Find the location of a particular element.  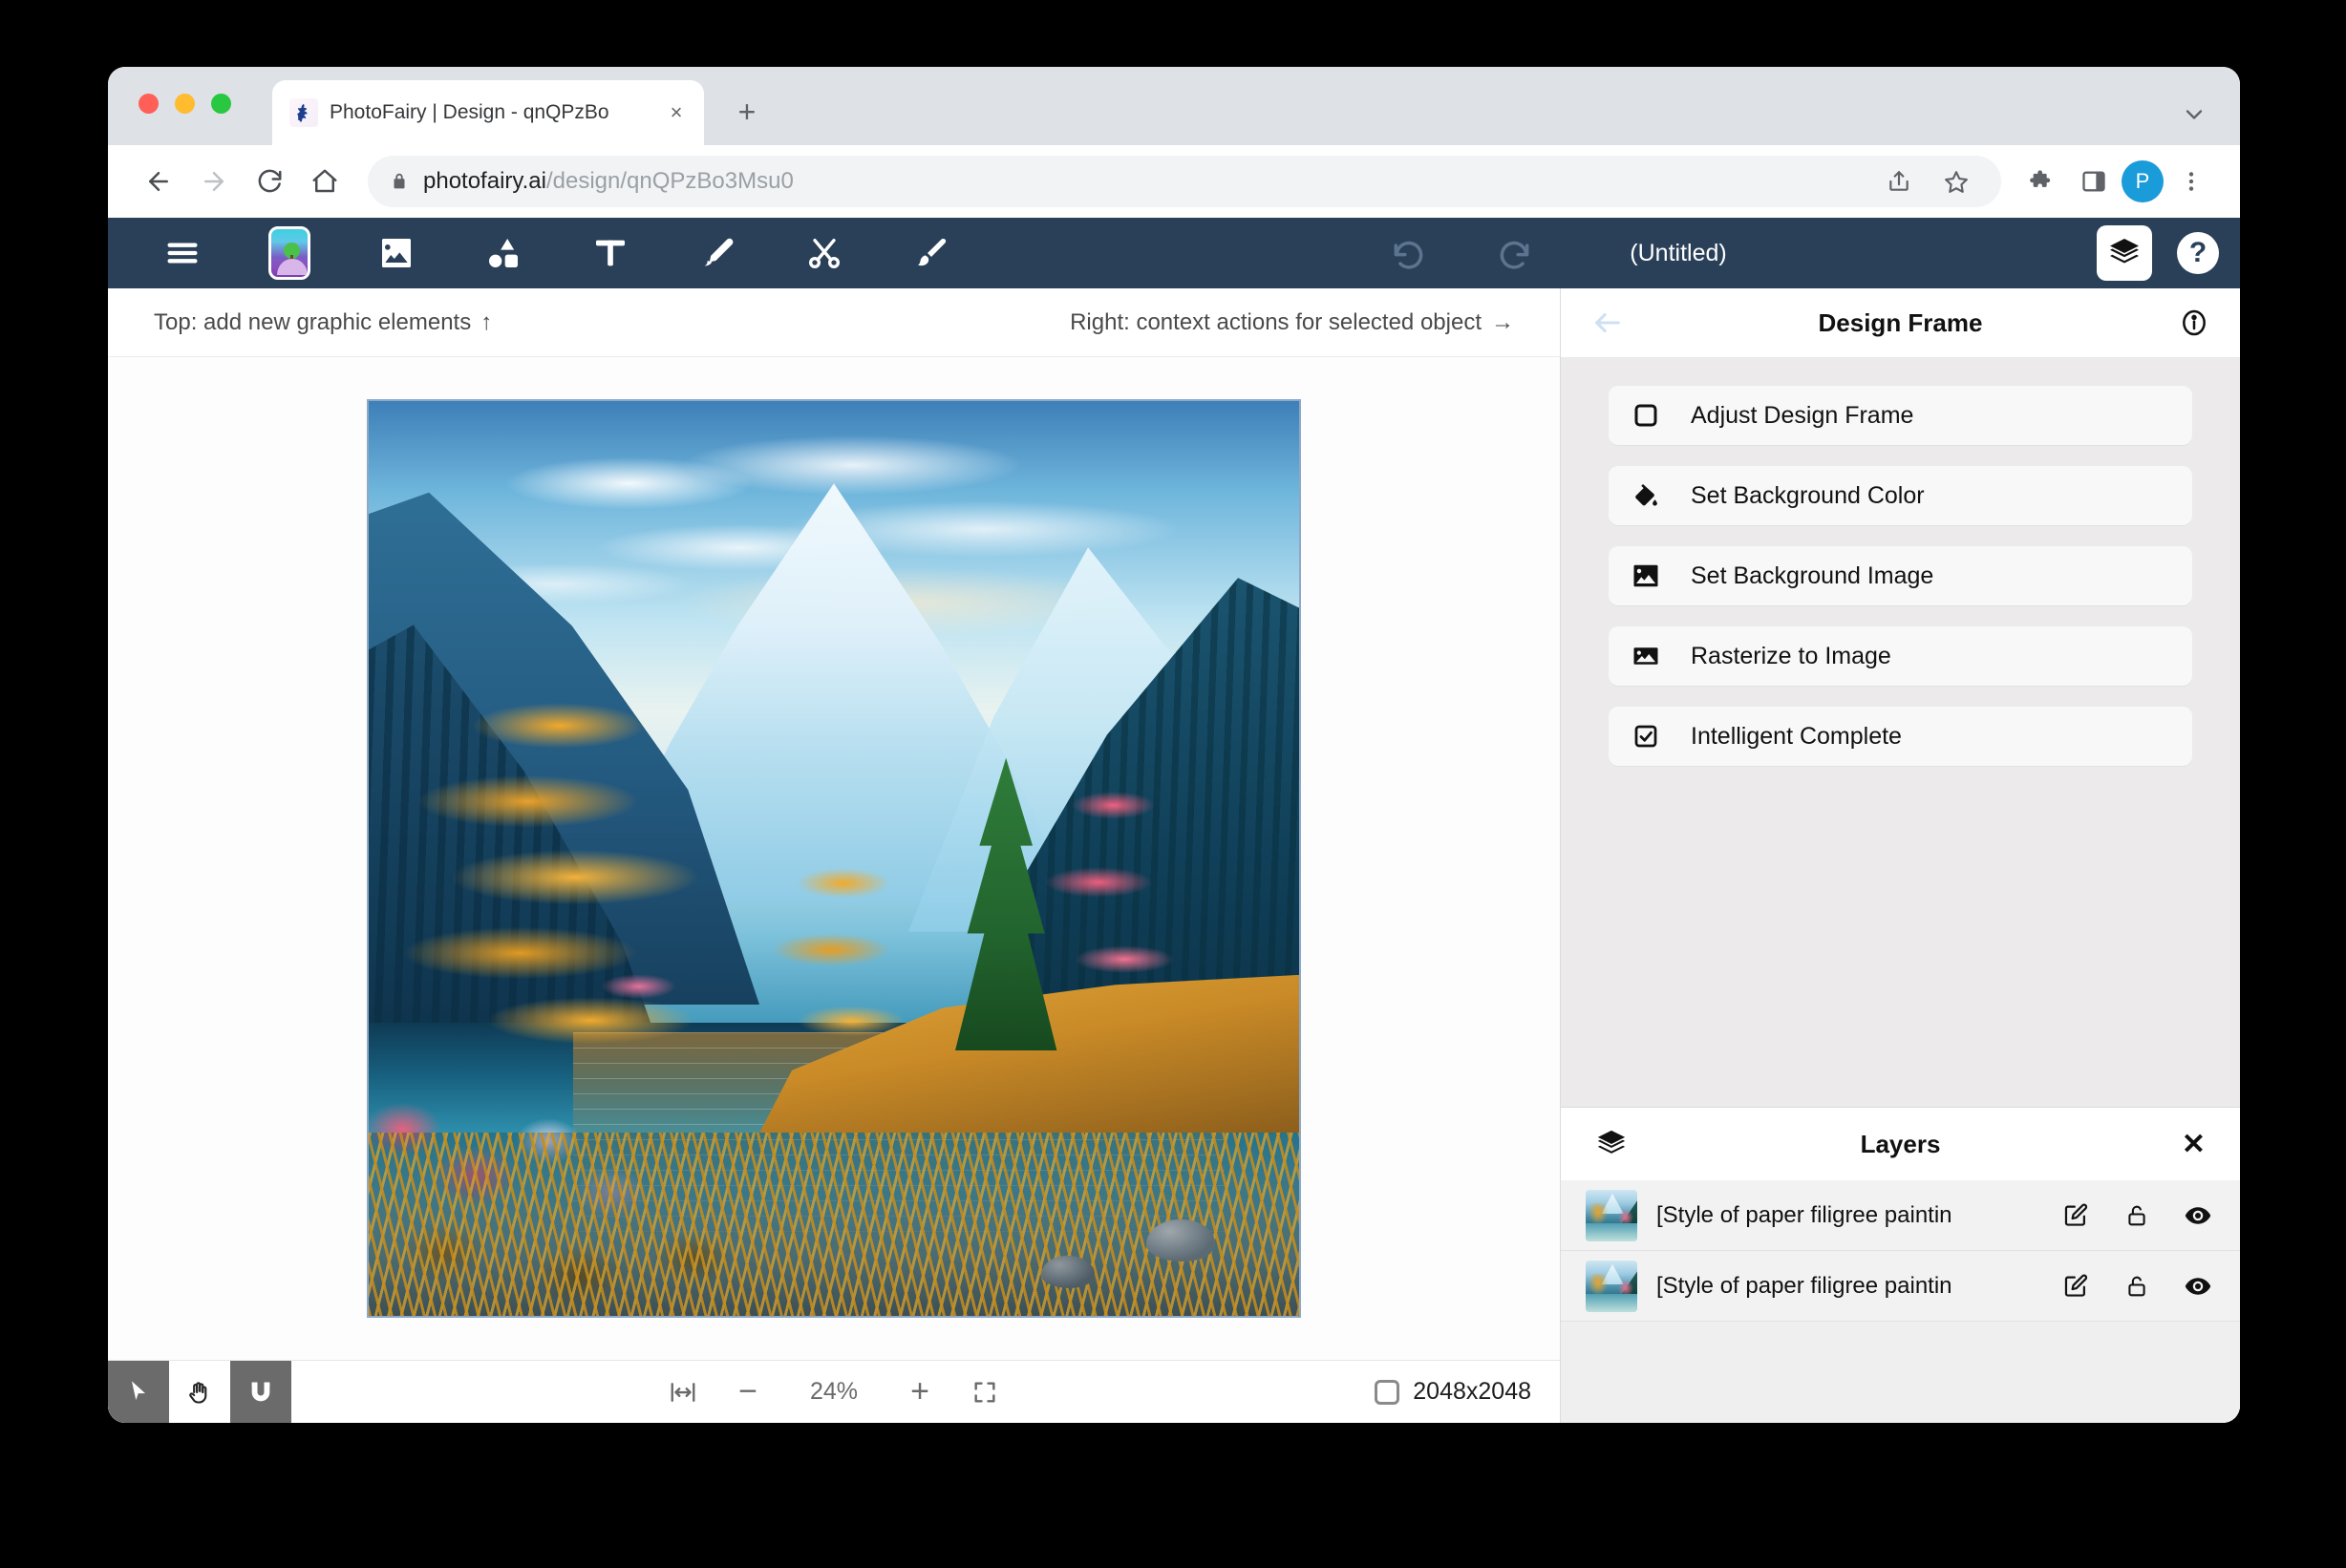

zoom-controls: − 24% + is located at coordinates (834, 1392).